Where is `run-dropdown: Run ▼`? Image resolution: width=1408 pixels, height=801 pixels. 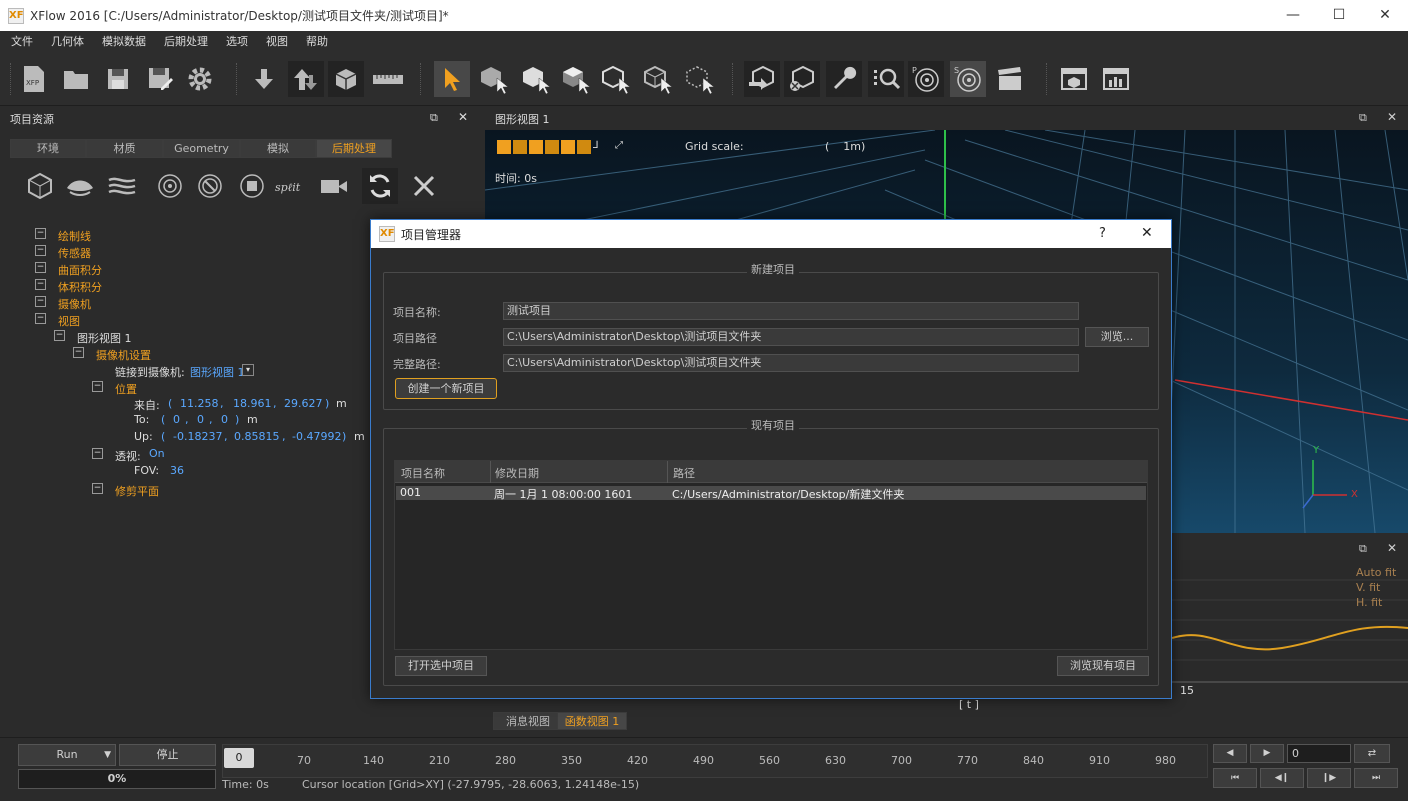 run-dropdown: Run ▼ is located at coordinates (67, 755).